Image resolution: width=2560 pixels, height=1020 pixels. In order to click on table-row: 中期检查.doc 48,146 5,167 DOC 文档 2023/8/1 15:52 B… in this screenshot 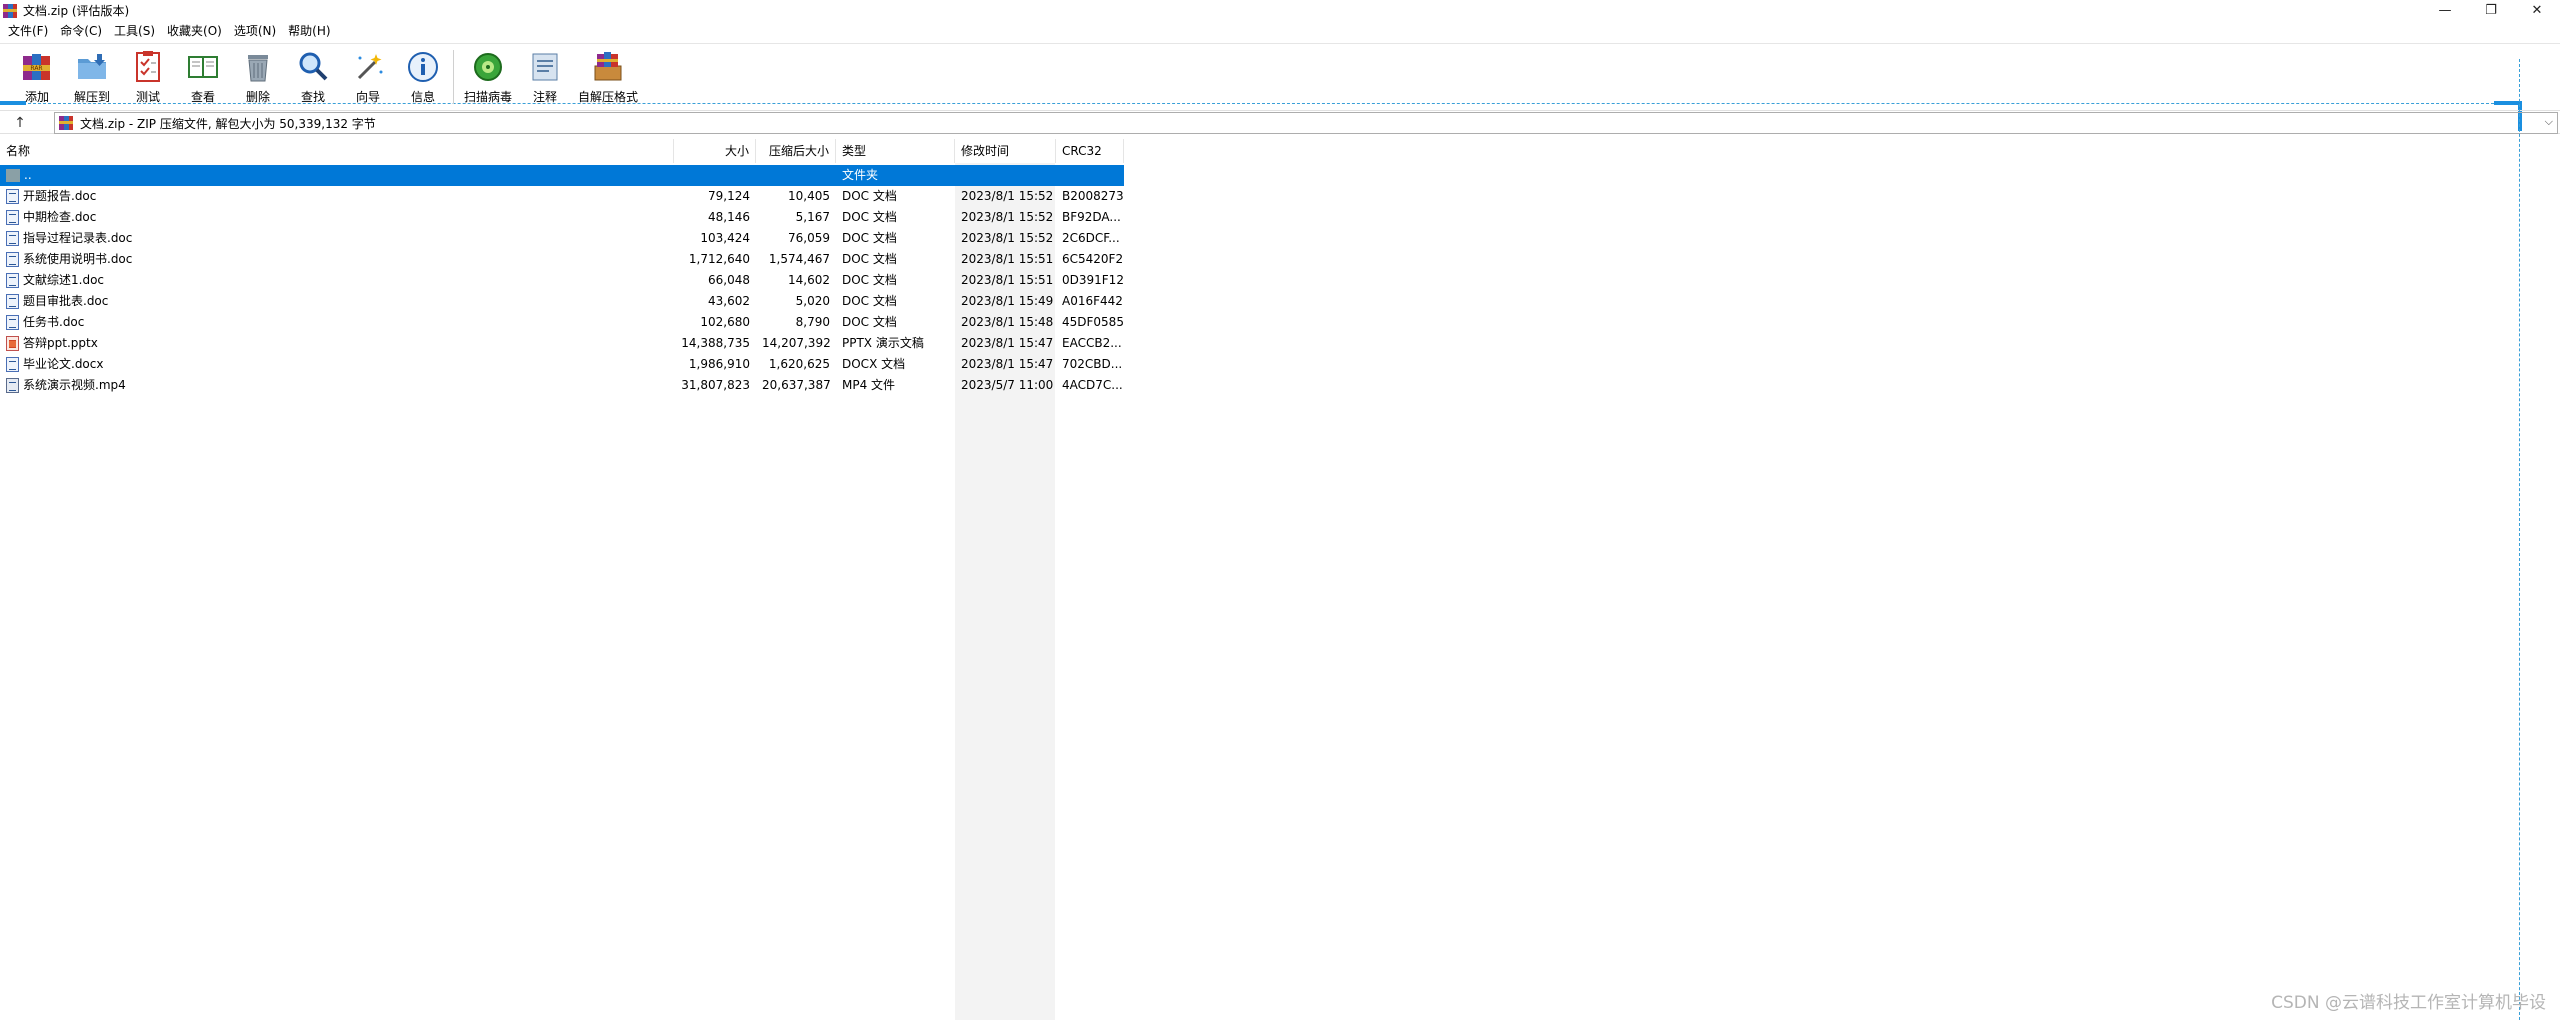, I will do `click(562, 217)`.